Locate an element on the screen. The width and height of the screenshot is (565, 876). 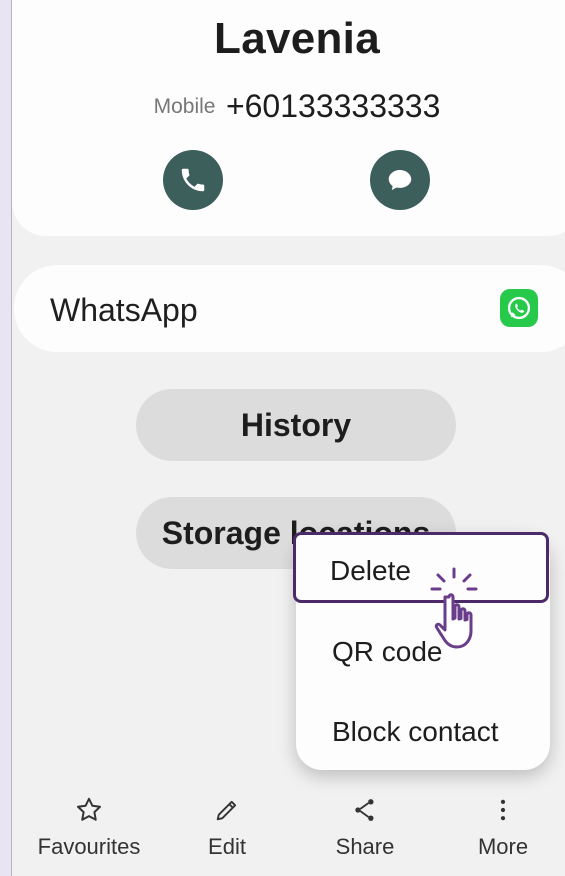
whatsapp-icon is located at coordinates (519, 308).